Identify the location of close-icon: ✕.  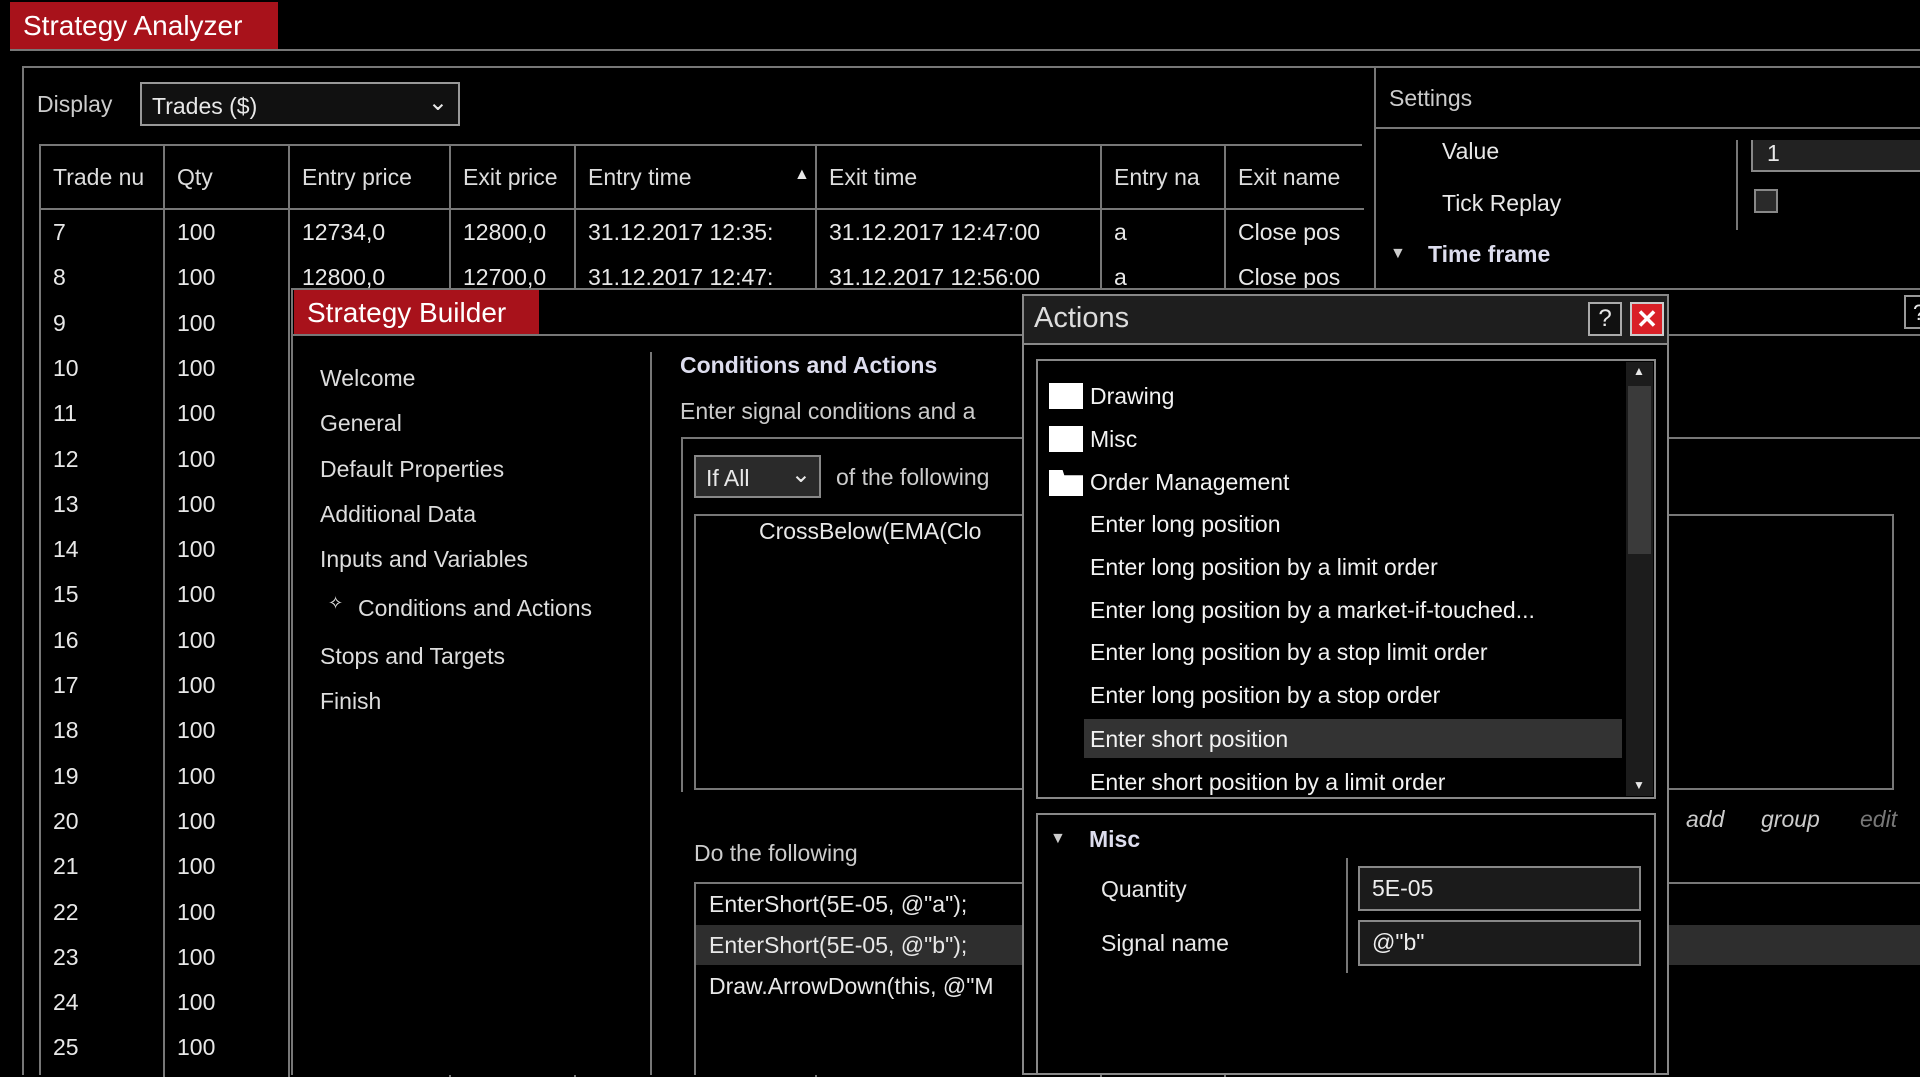
(1647, 319).